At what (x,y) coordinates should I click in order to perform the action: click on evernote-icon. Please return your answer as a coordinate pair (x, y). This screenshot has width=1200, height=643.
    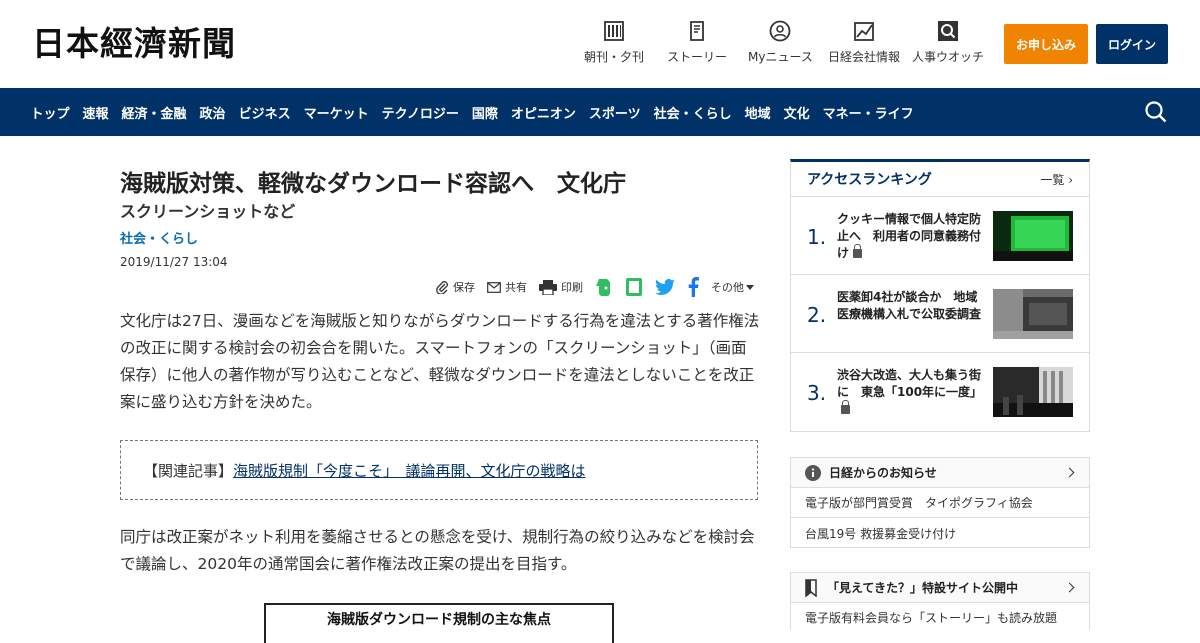
    Looking at the image, I should click on (604, 287).